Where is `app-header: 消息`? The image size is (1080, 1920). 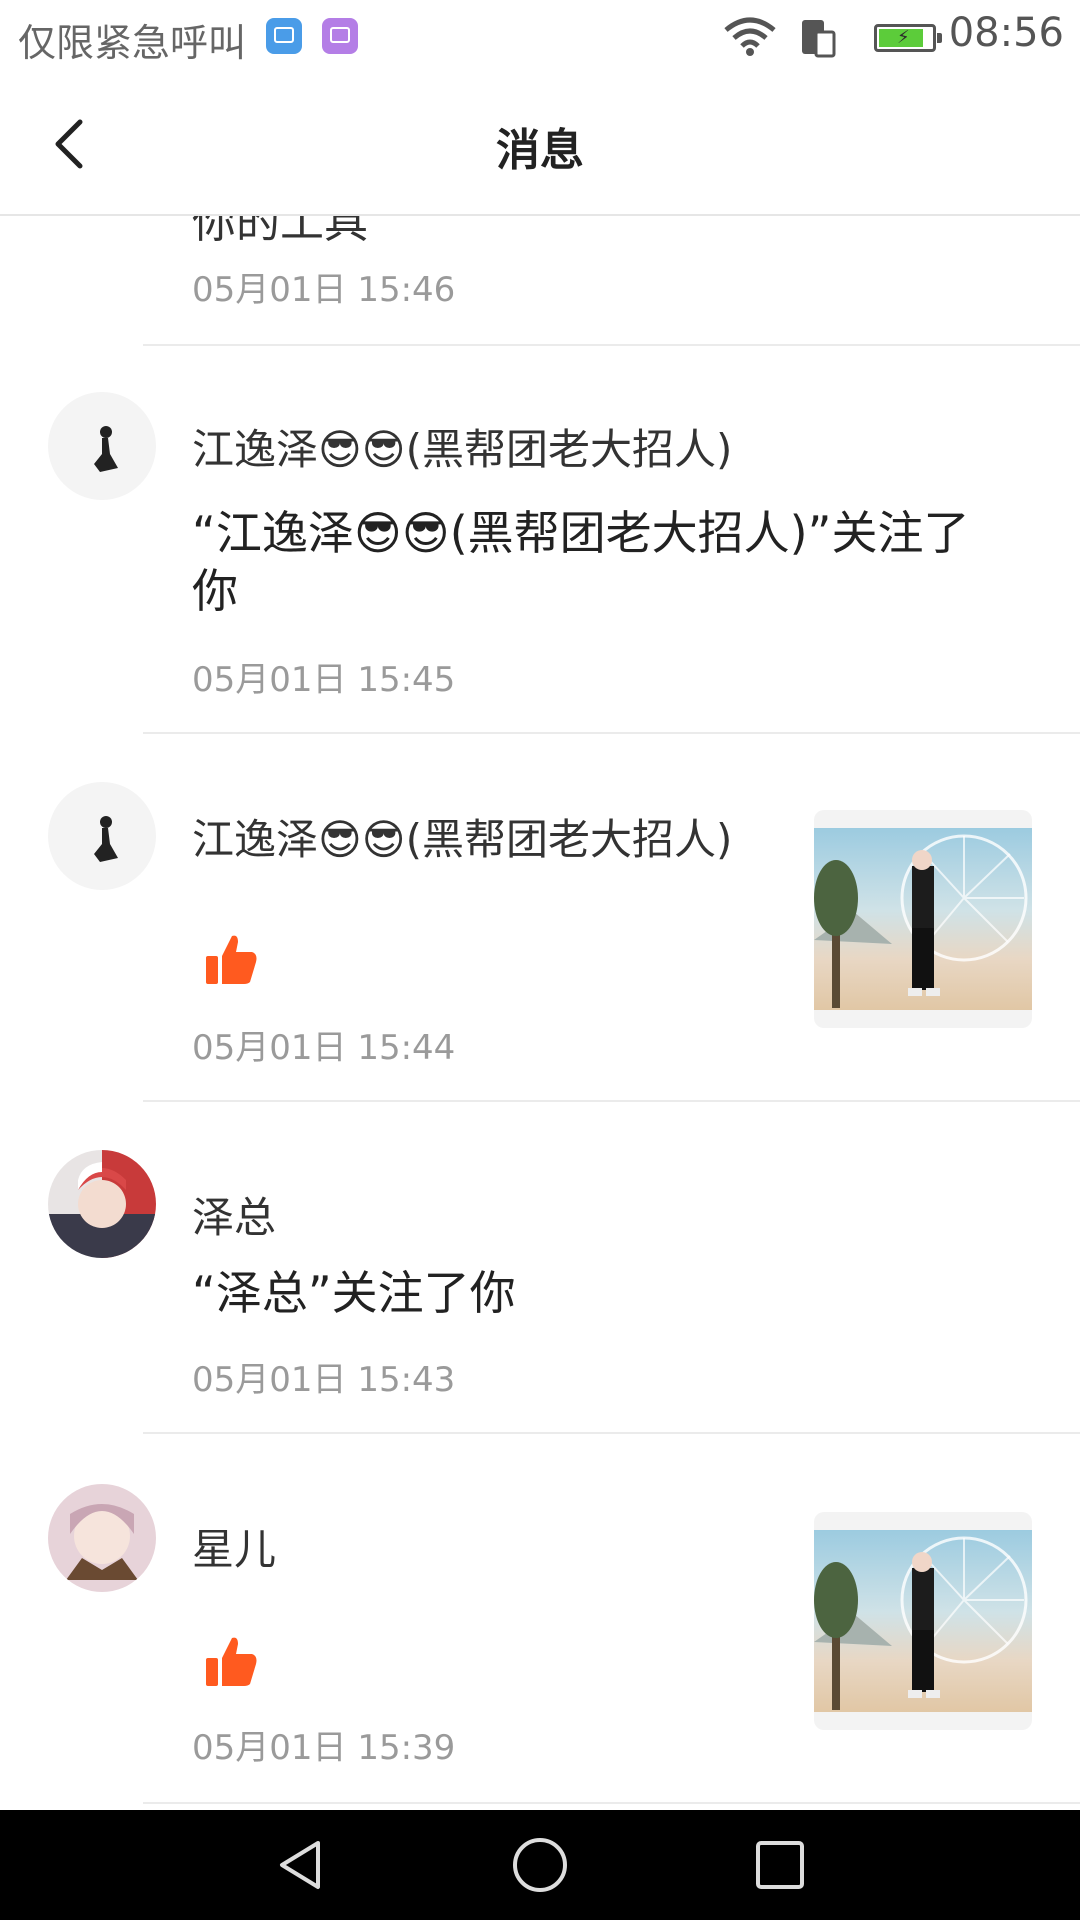 app-header: 消息 is located at coordinates (540, 144).